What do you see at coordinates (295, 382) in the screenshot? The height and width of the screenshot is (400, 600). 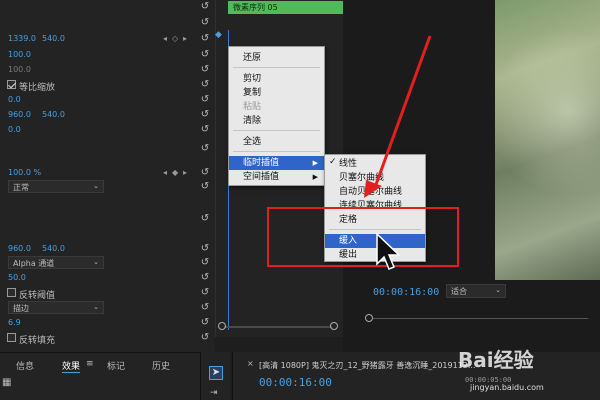 I see `sequence-timecode: 00:00:16:00` at bounding box center [295, 382].